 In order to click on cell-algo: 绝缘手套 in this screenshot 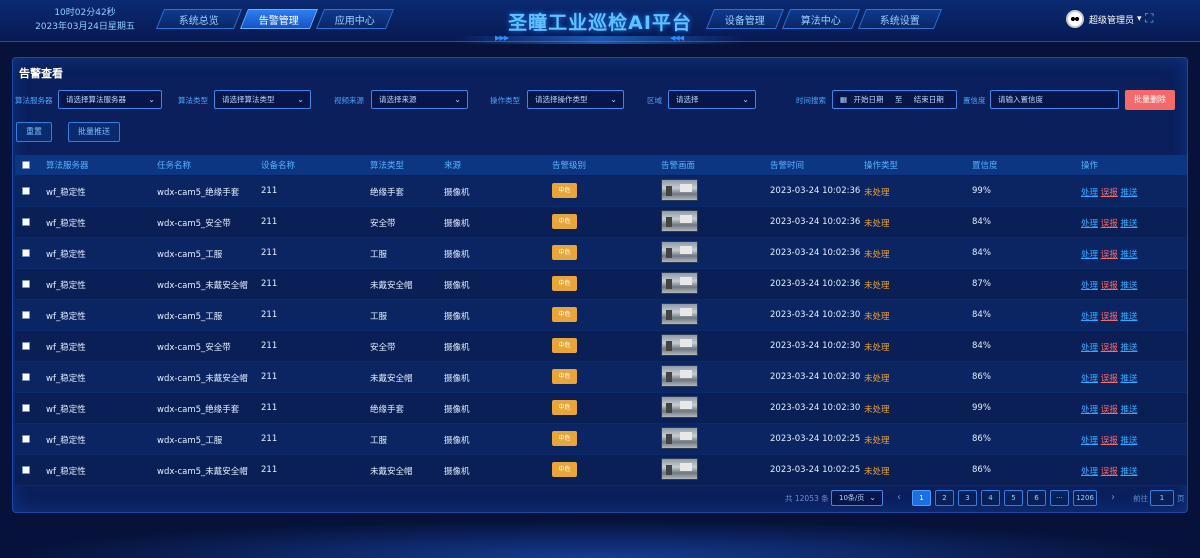, I will do `click(387, 410)`.